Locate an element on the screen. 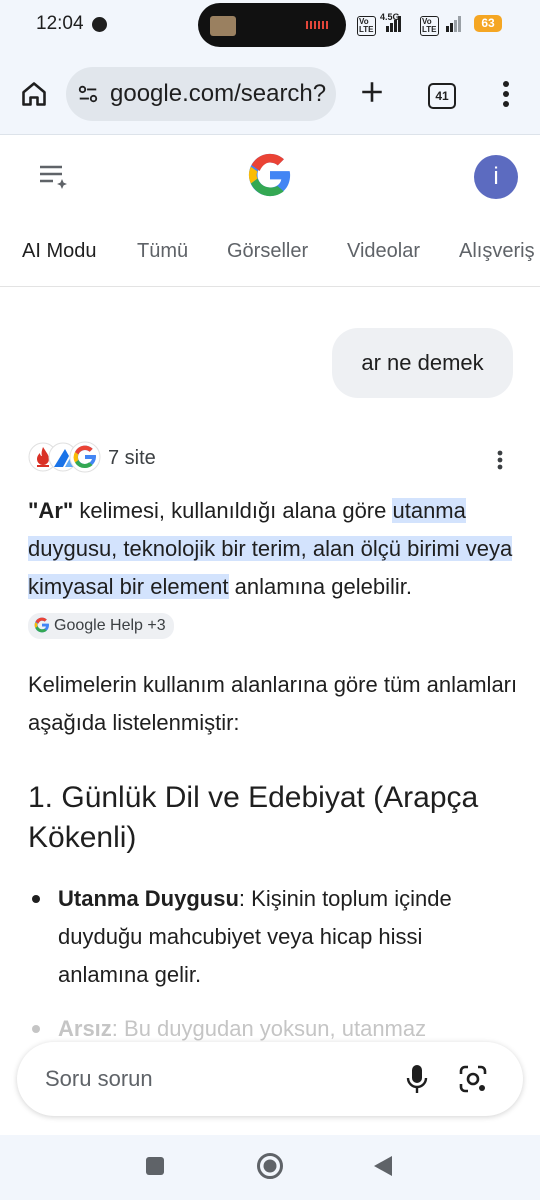 This screenshot has height=1200, width=540. answer-term: "Ar" is located at coordinates (51, 510).